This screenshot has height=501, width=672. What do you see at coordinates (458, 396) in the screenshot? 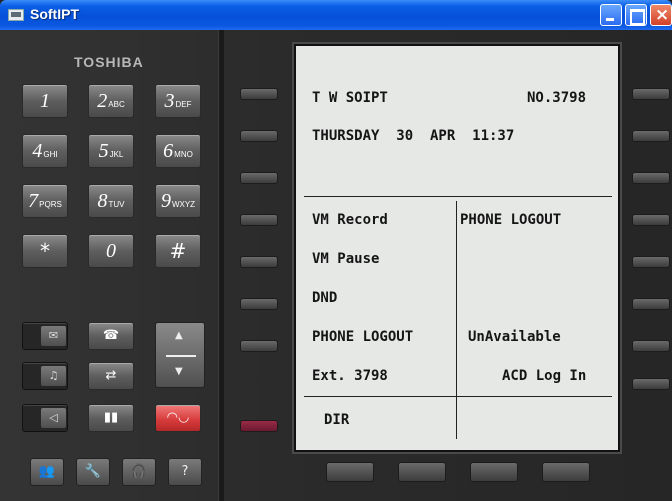
I see `display-bottom-separator` at bounding box center [458, 396].